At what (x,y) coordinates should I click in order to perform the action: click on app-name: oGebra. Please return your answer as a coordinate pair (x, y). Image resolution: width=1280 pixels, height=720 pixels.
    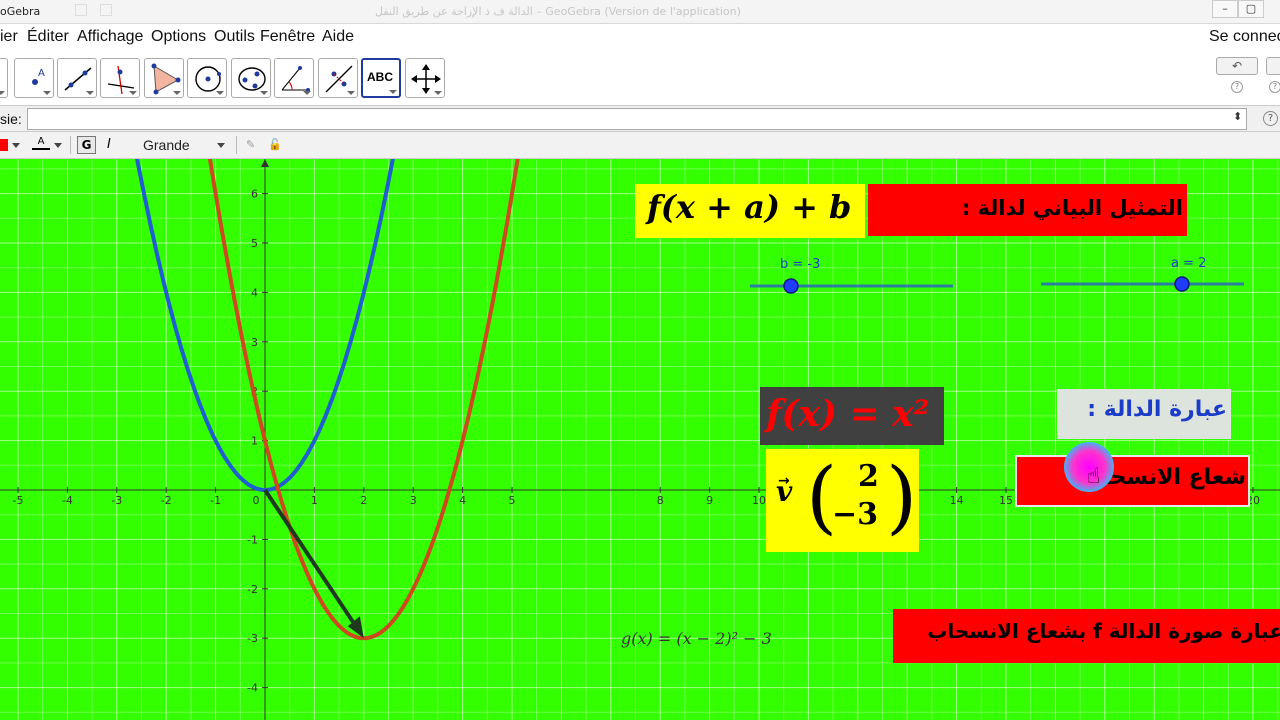
    Looking at the image, I should click on (20, 11).